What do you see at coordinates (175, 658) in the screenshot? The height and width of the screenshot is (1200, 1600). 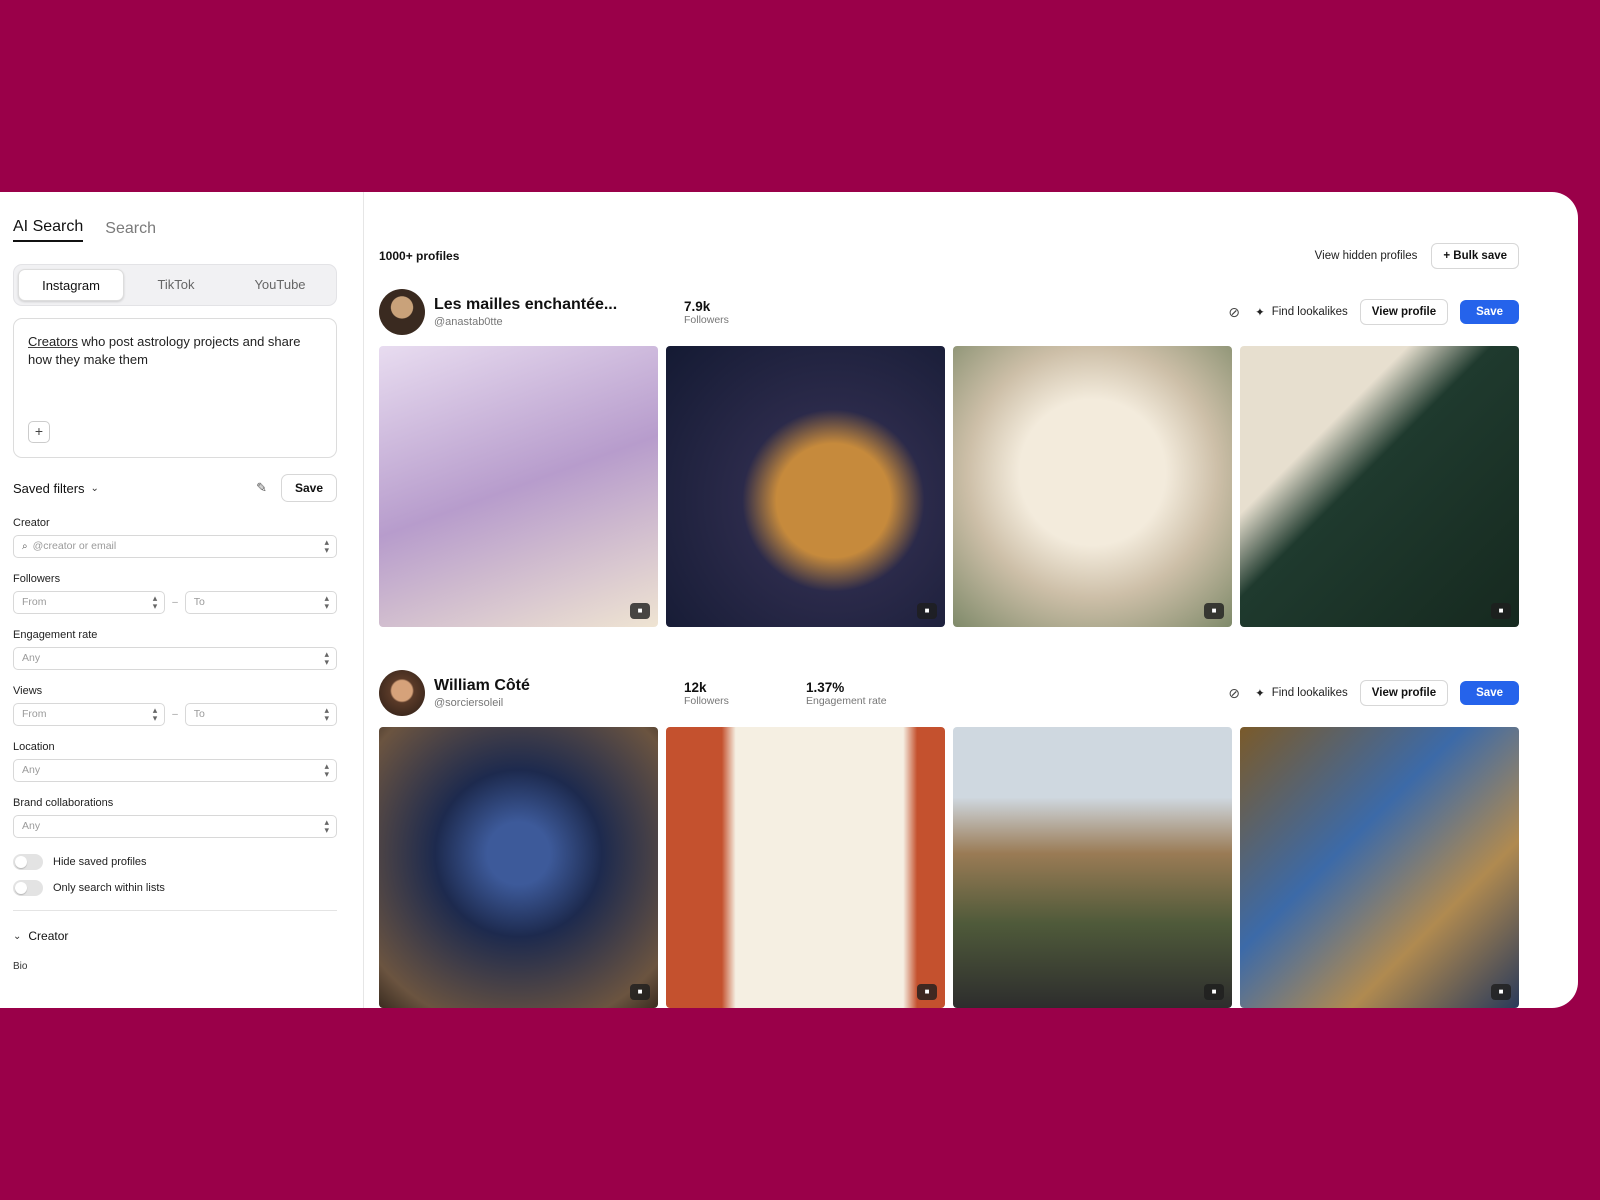 I see `engagement-select: Any ▴ ▾` at bounding box center [175, 658].